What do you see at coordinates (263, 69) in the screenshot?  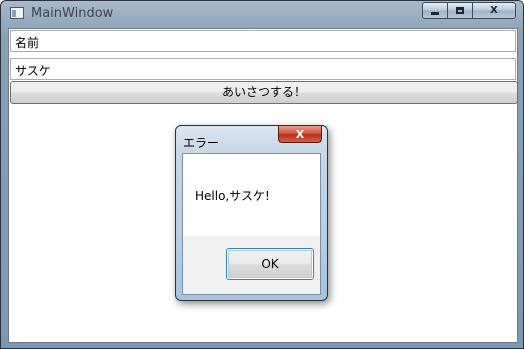 I see `name-input: サスケ` at bounding box center [263, 69].